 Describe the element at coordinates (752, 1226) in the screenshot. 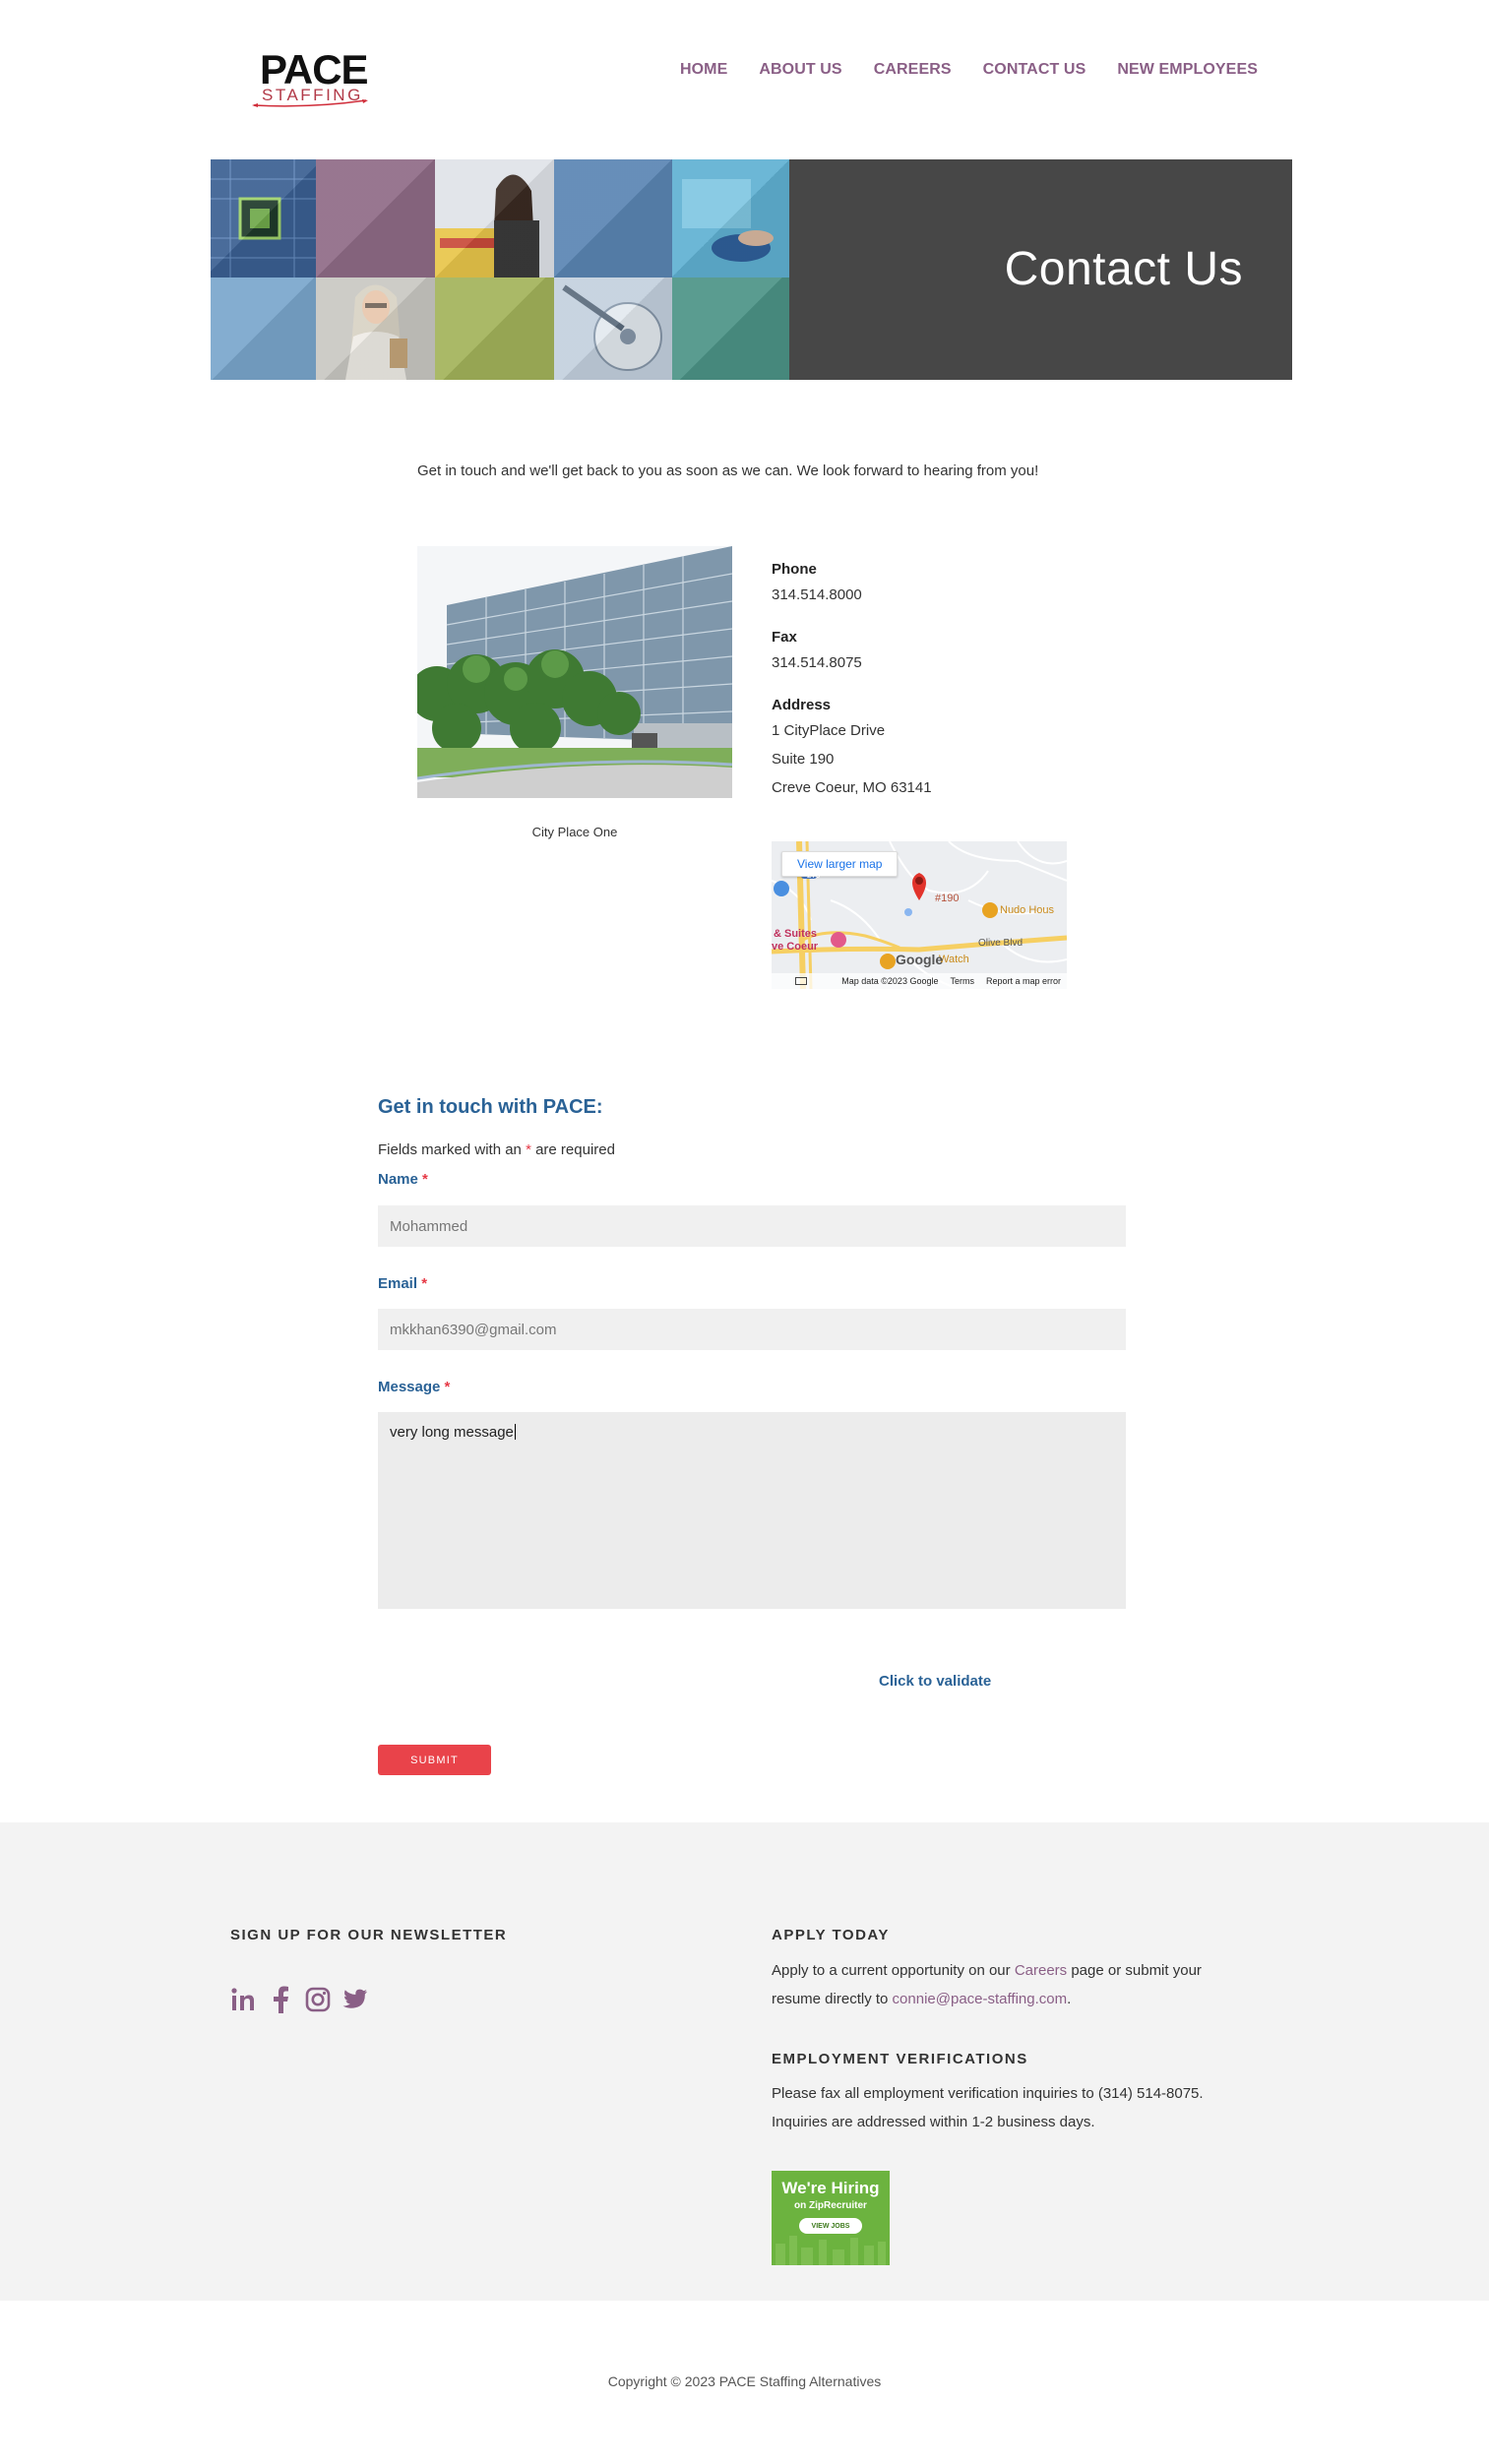

I see `name-field: Mohammed` at that location.